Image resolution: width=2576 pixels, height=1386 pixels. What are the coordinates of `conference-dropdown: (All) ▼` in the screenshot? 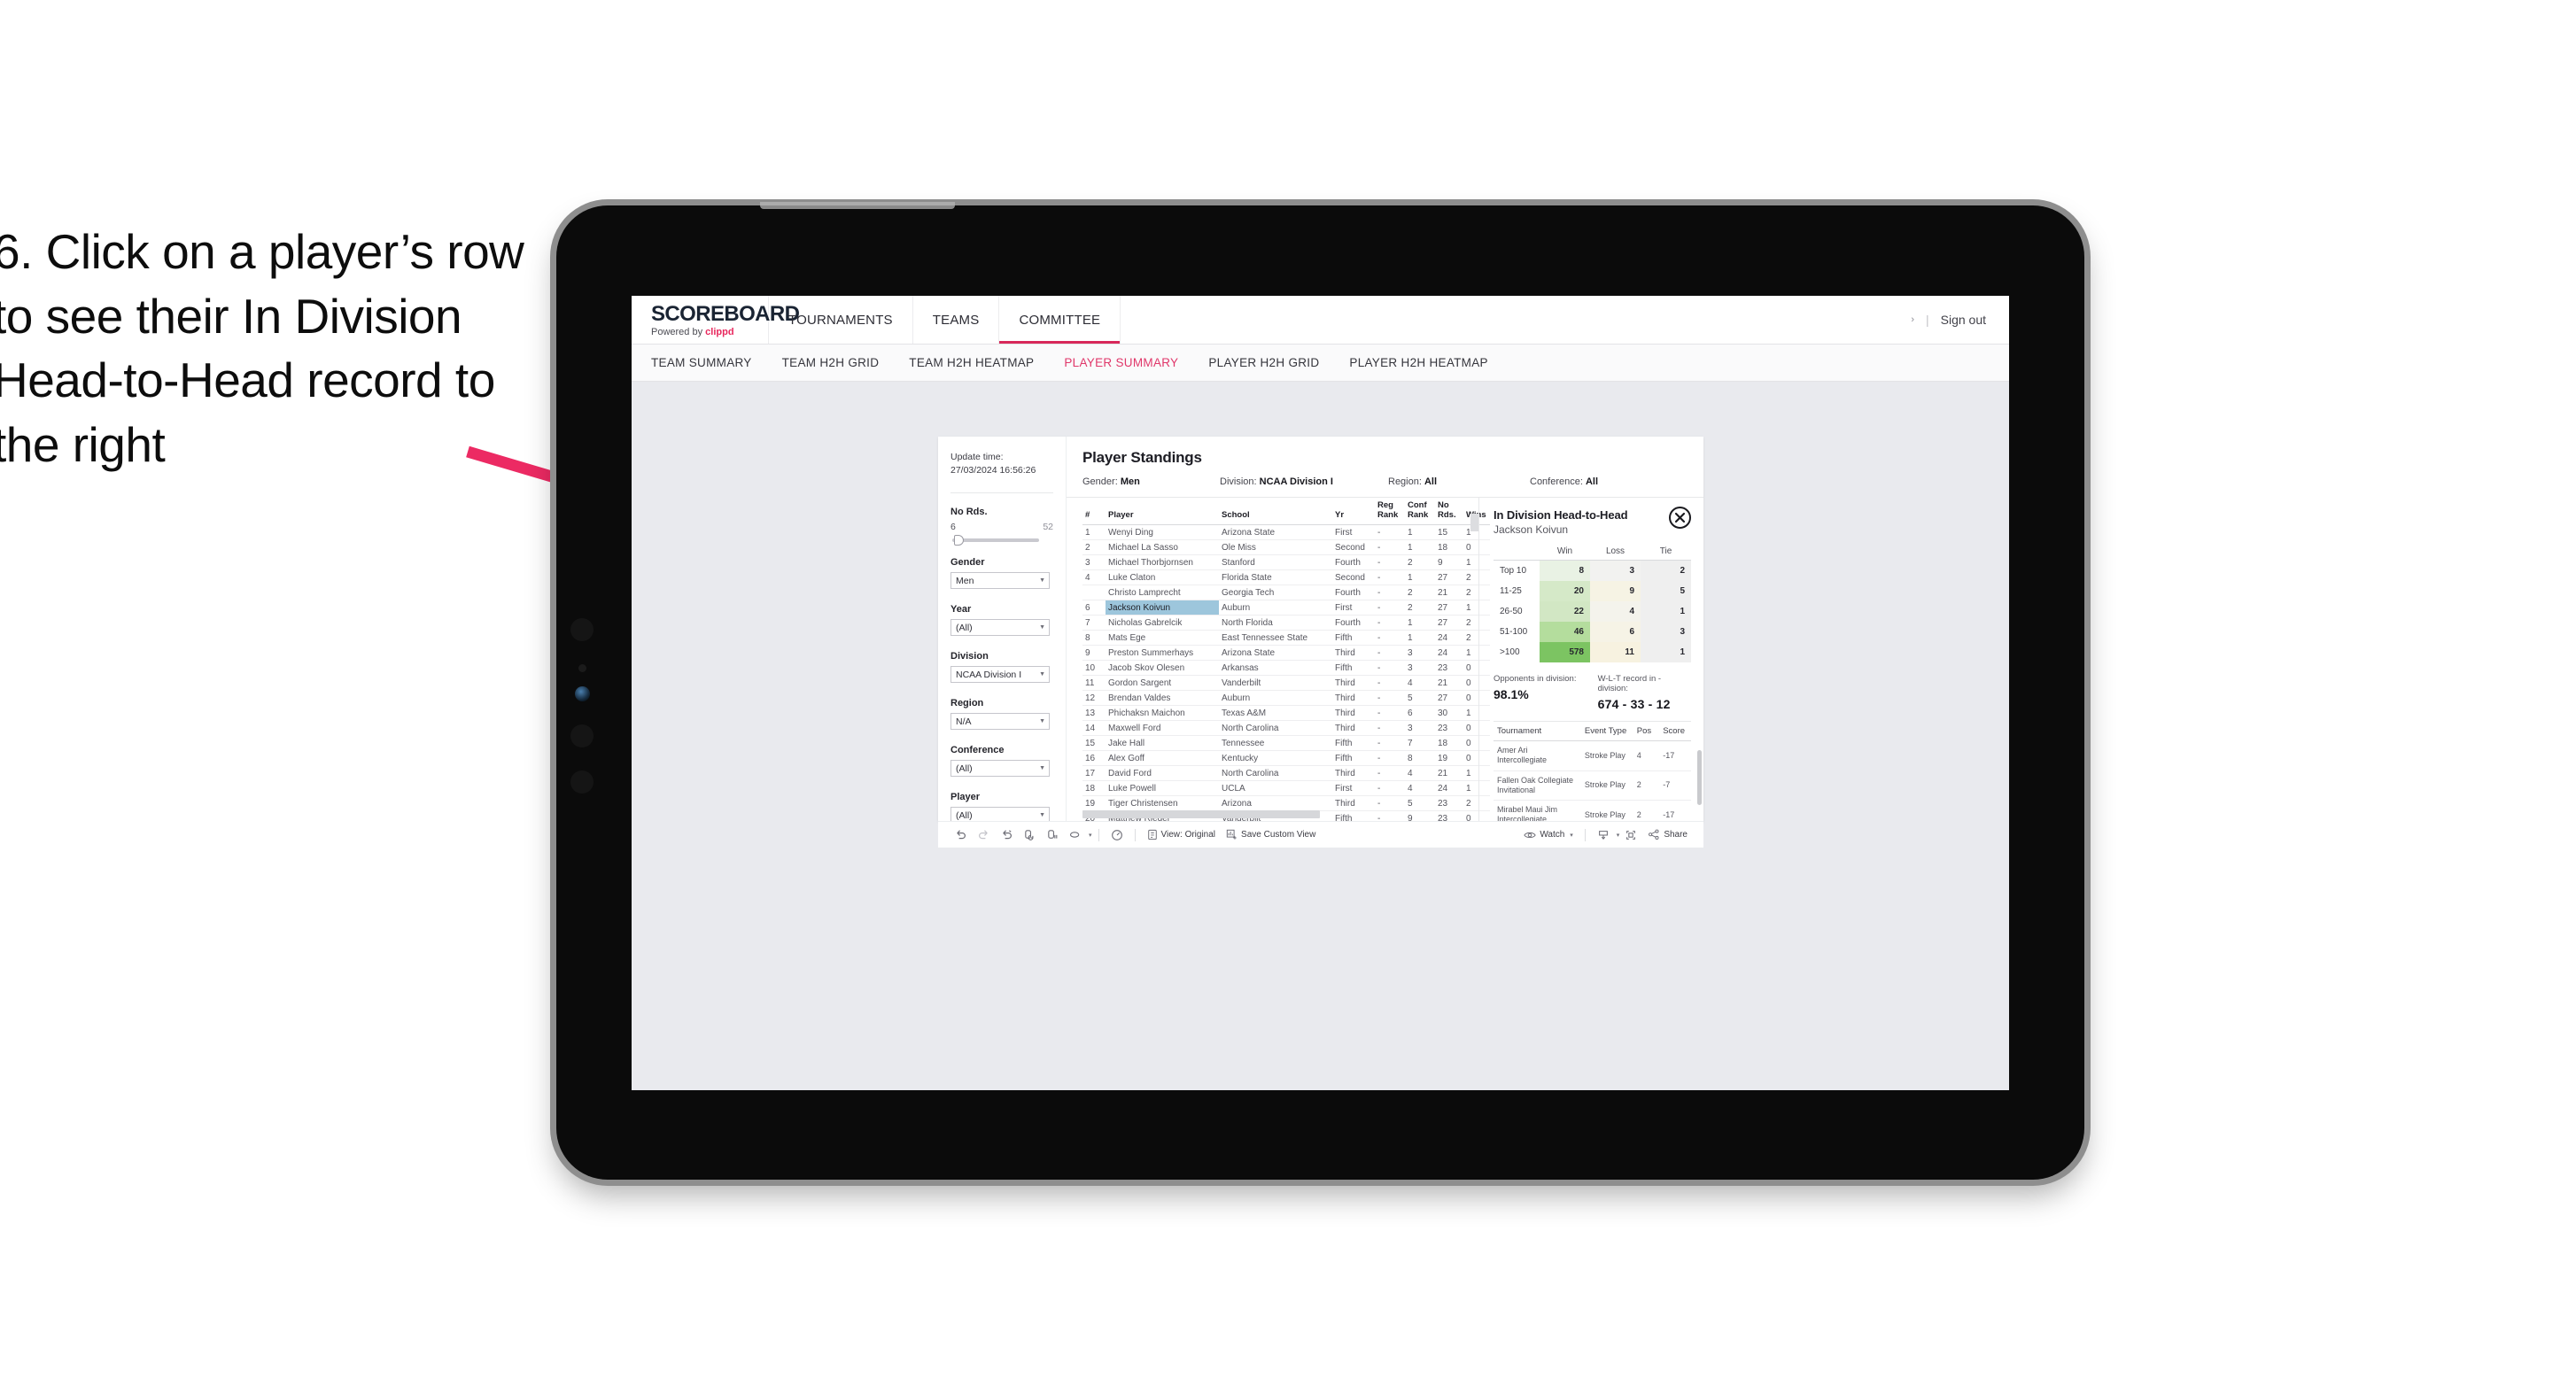 It's located at (1000, 769).